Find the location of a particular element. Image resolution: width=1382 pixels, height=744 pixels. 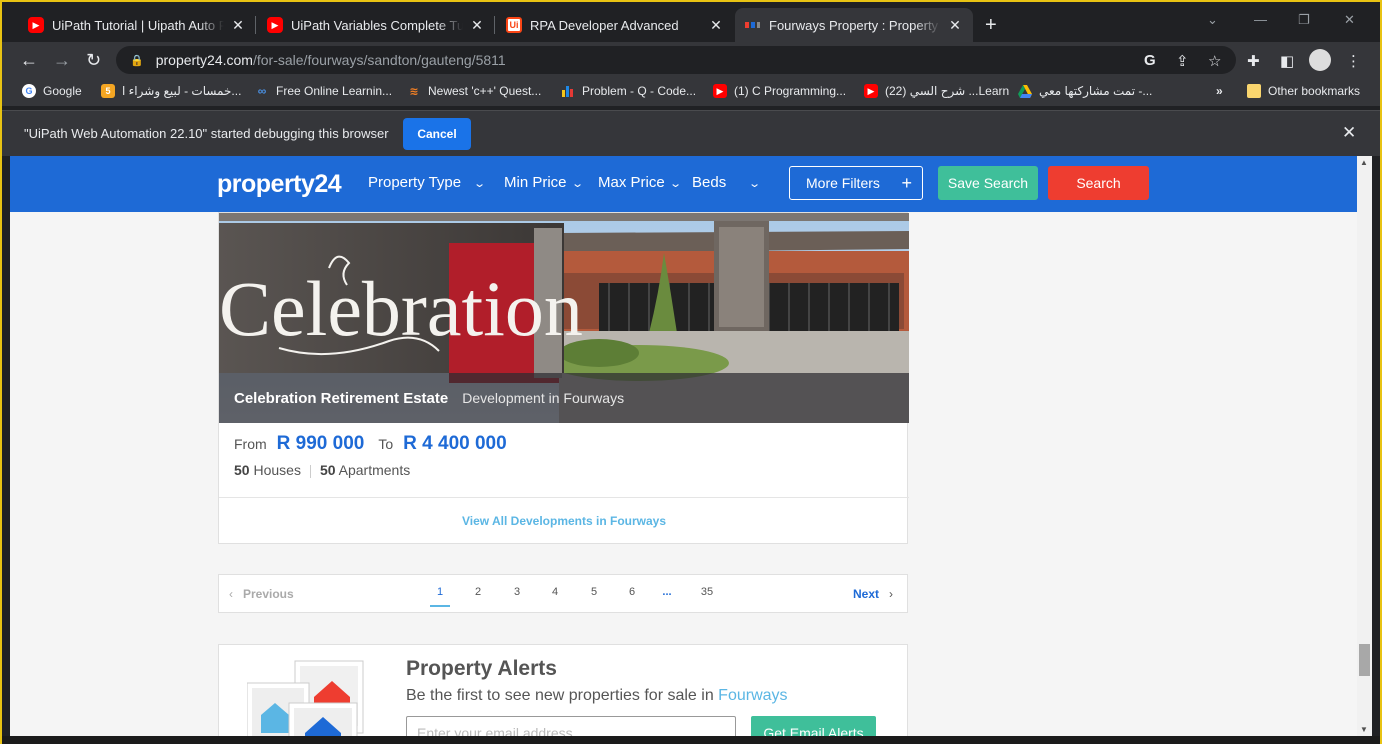

bookmarks-overflow: » is located at coordinates (1219, 91).